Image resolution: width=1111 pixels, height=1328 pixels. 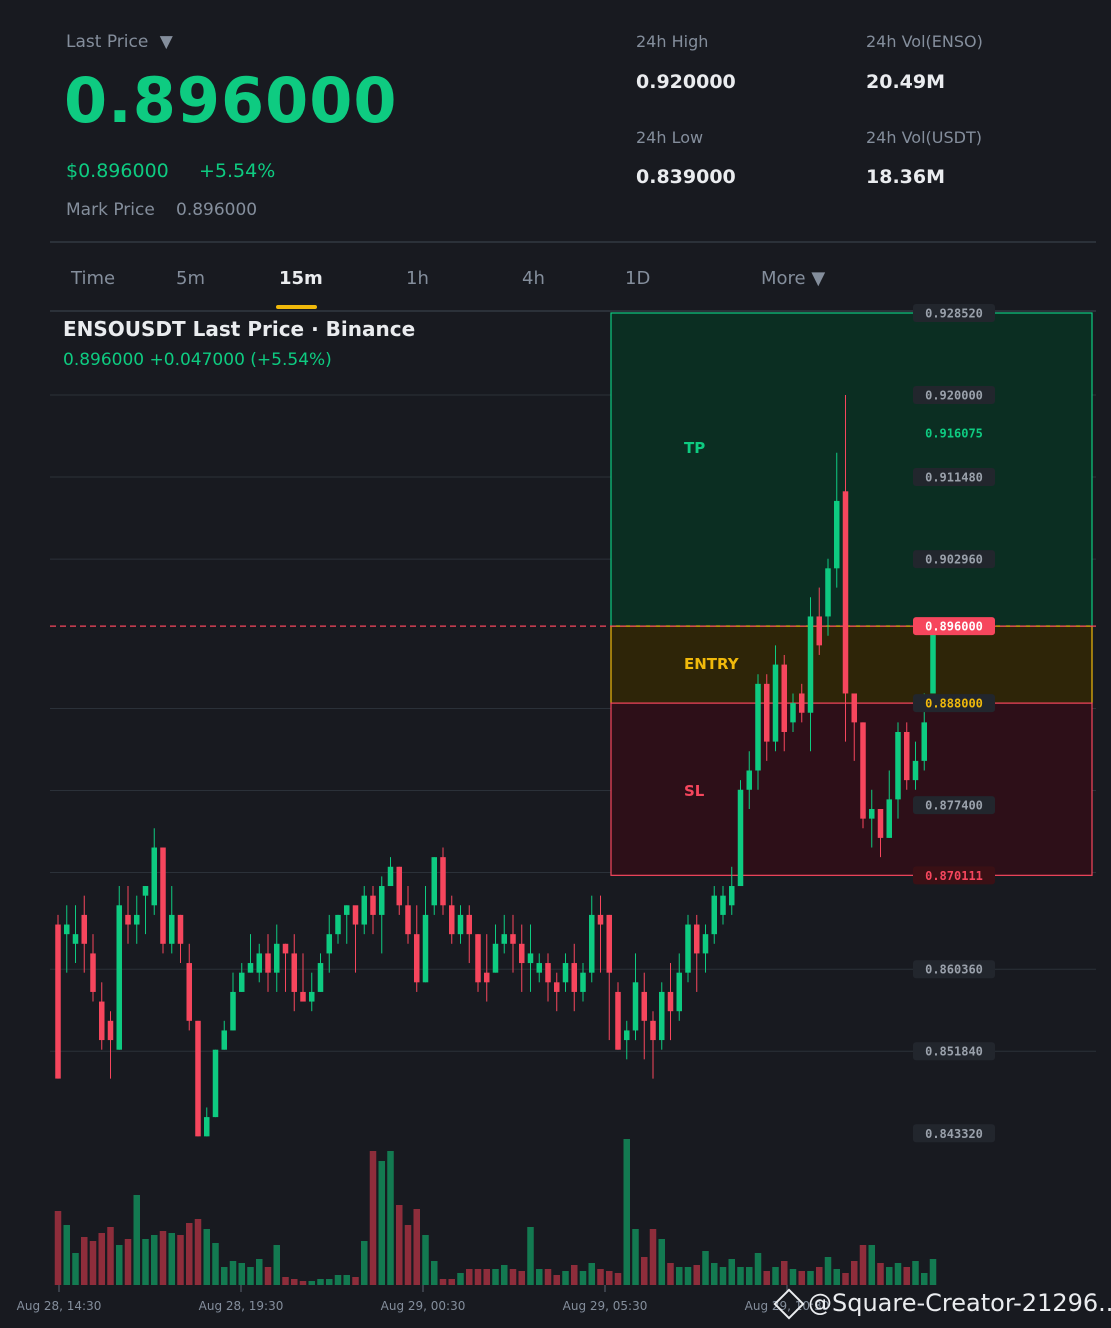 I want to click on price-tag: 0.928520, so click(x=954, y=314).